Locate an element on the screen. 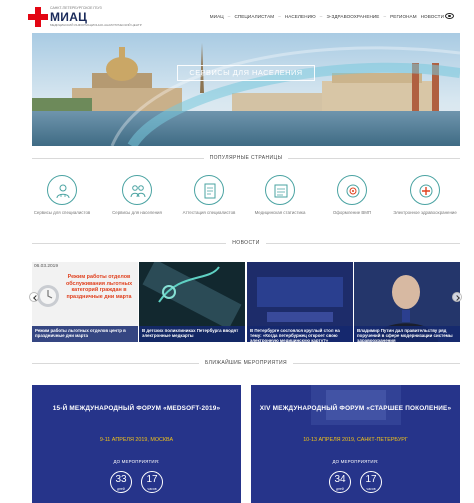 Image resolution: width=474 pixels, height=503 pixels. event-countdown: 34 дней 17 часов is located at coordinates (355, 482).